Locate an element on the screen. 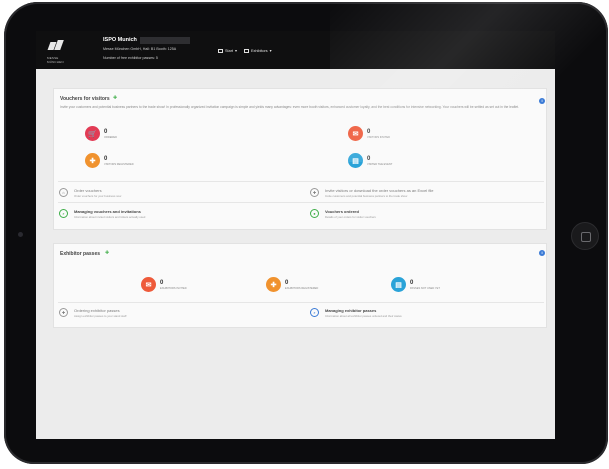 This screenshot has width=609, height=469. user-icon: ● is located at coordinates (314, 213).